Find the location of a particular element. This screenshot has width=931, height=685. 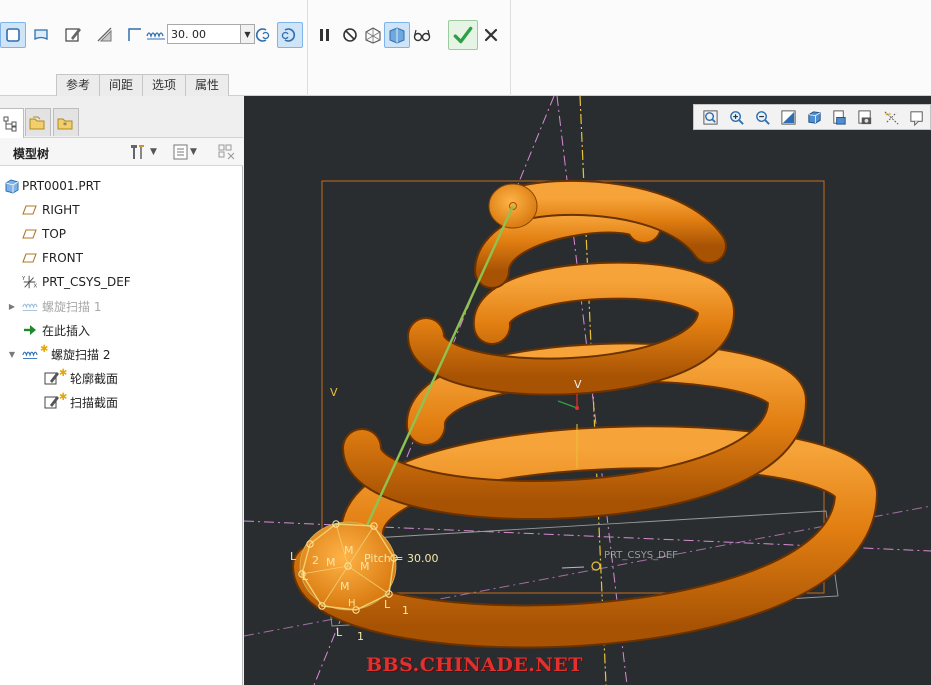

coil-3-face is located at coordinates (571, 328).